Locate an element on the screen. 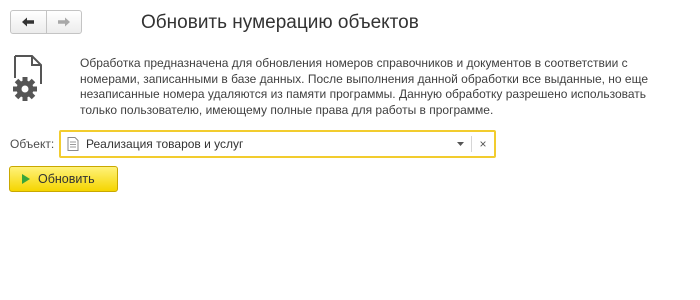 This screenshot has height=300, width=700. update-button-label: Обновить is located at coordinates (66, 179).